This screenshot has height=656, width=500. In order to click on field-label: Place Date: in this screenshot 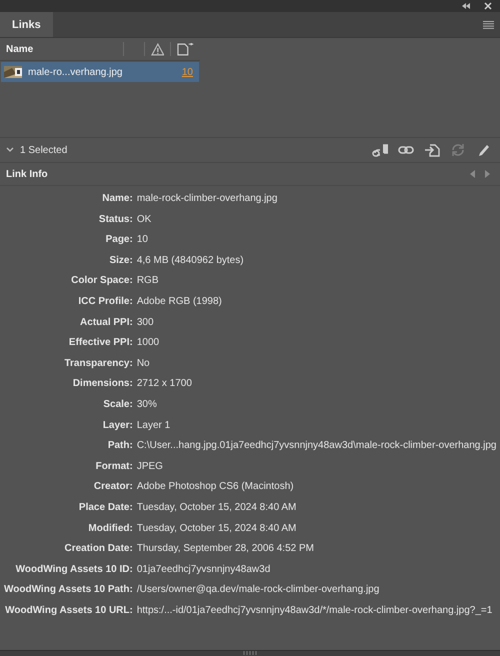, I will do `click(106, 508)`.